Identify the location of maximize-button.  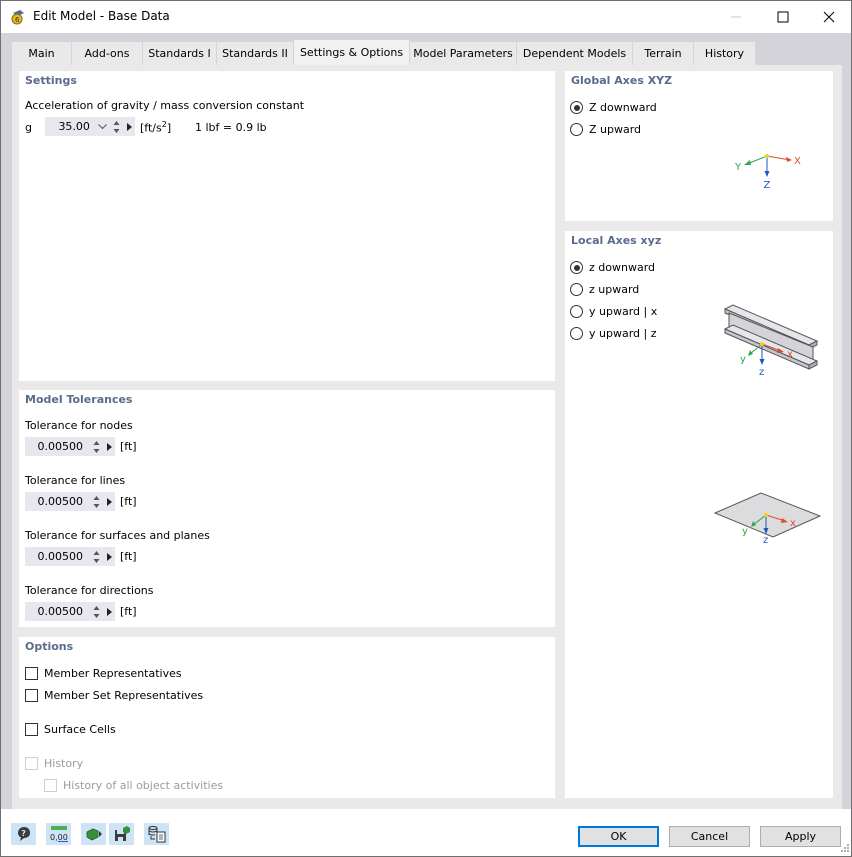
(783, 16).